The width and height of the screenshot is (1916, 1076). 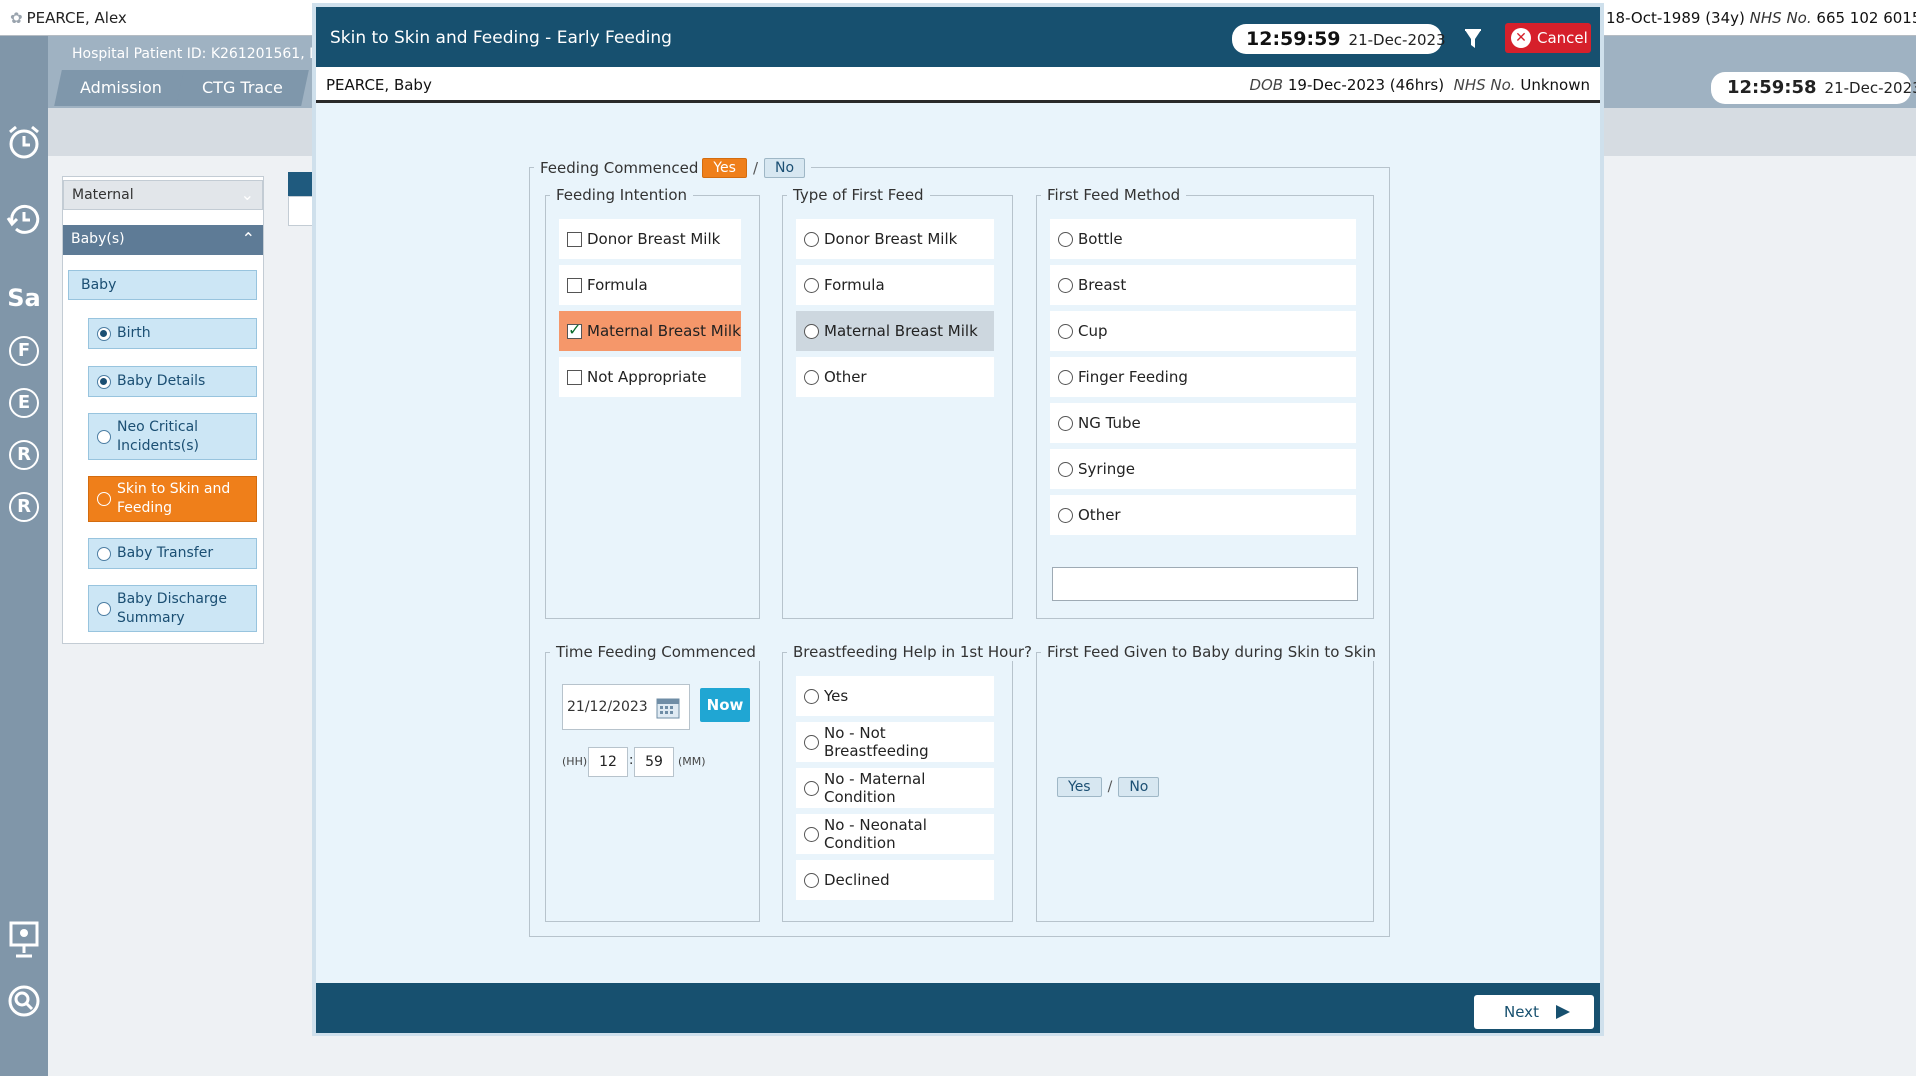 I want to click on chevron-up-icon: ⌃, so click(x=248, y=238).